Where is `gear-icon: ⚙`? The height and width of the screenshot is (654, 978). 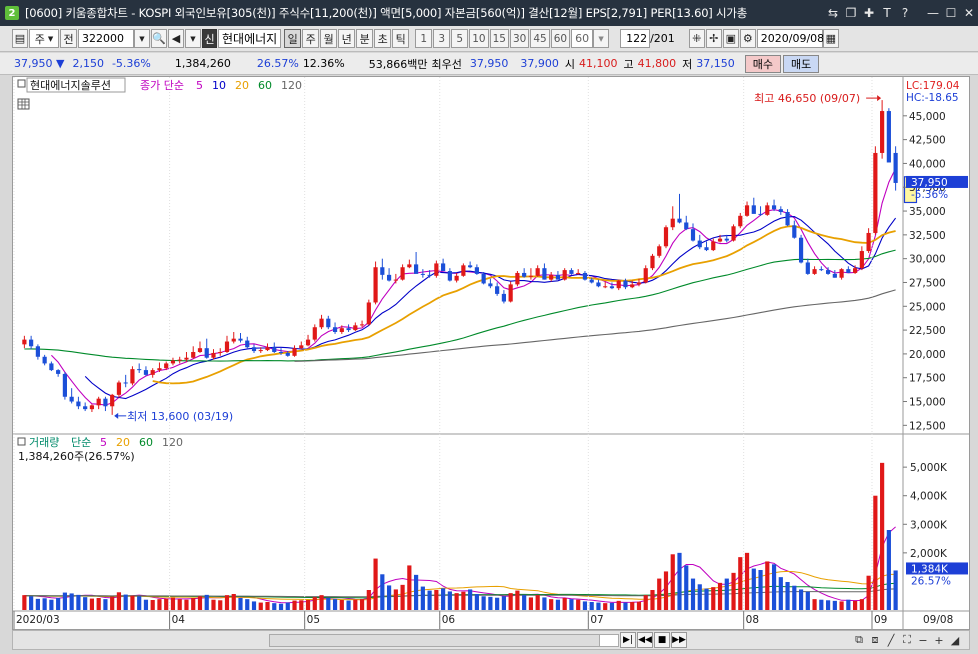
gear-icon: ⚙ is located at coordinates (747, 38).